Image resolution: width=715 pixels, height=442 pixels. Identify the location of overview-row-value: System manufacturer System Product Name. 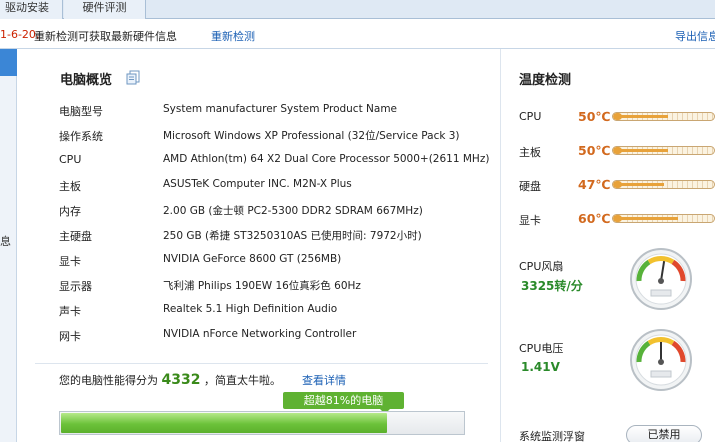
(280, 109).